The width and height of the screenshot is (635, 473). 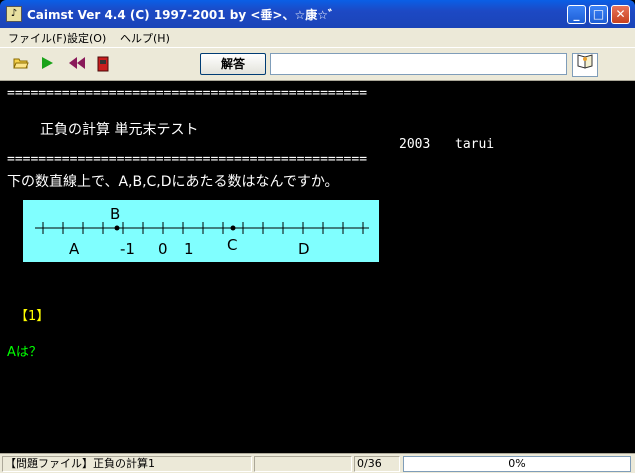 What do you see at coordinates (576, 14) in the screenshot?
I see `minimize-button: _` at bounding box center [576, 14].